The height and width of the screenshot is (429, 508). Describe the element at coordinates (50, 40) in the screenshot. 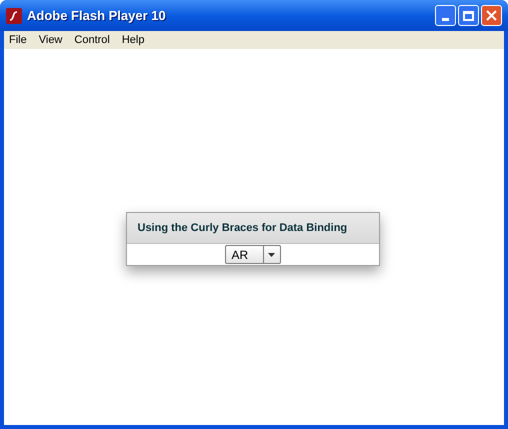

I see `menu-item: View` at that location.